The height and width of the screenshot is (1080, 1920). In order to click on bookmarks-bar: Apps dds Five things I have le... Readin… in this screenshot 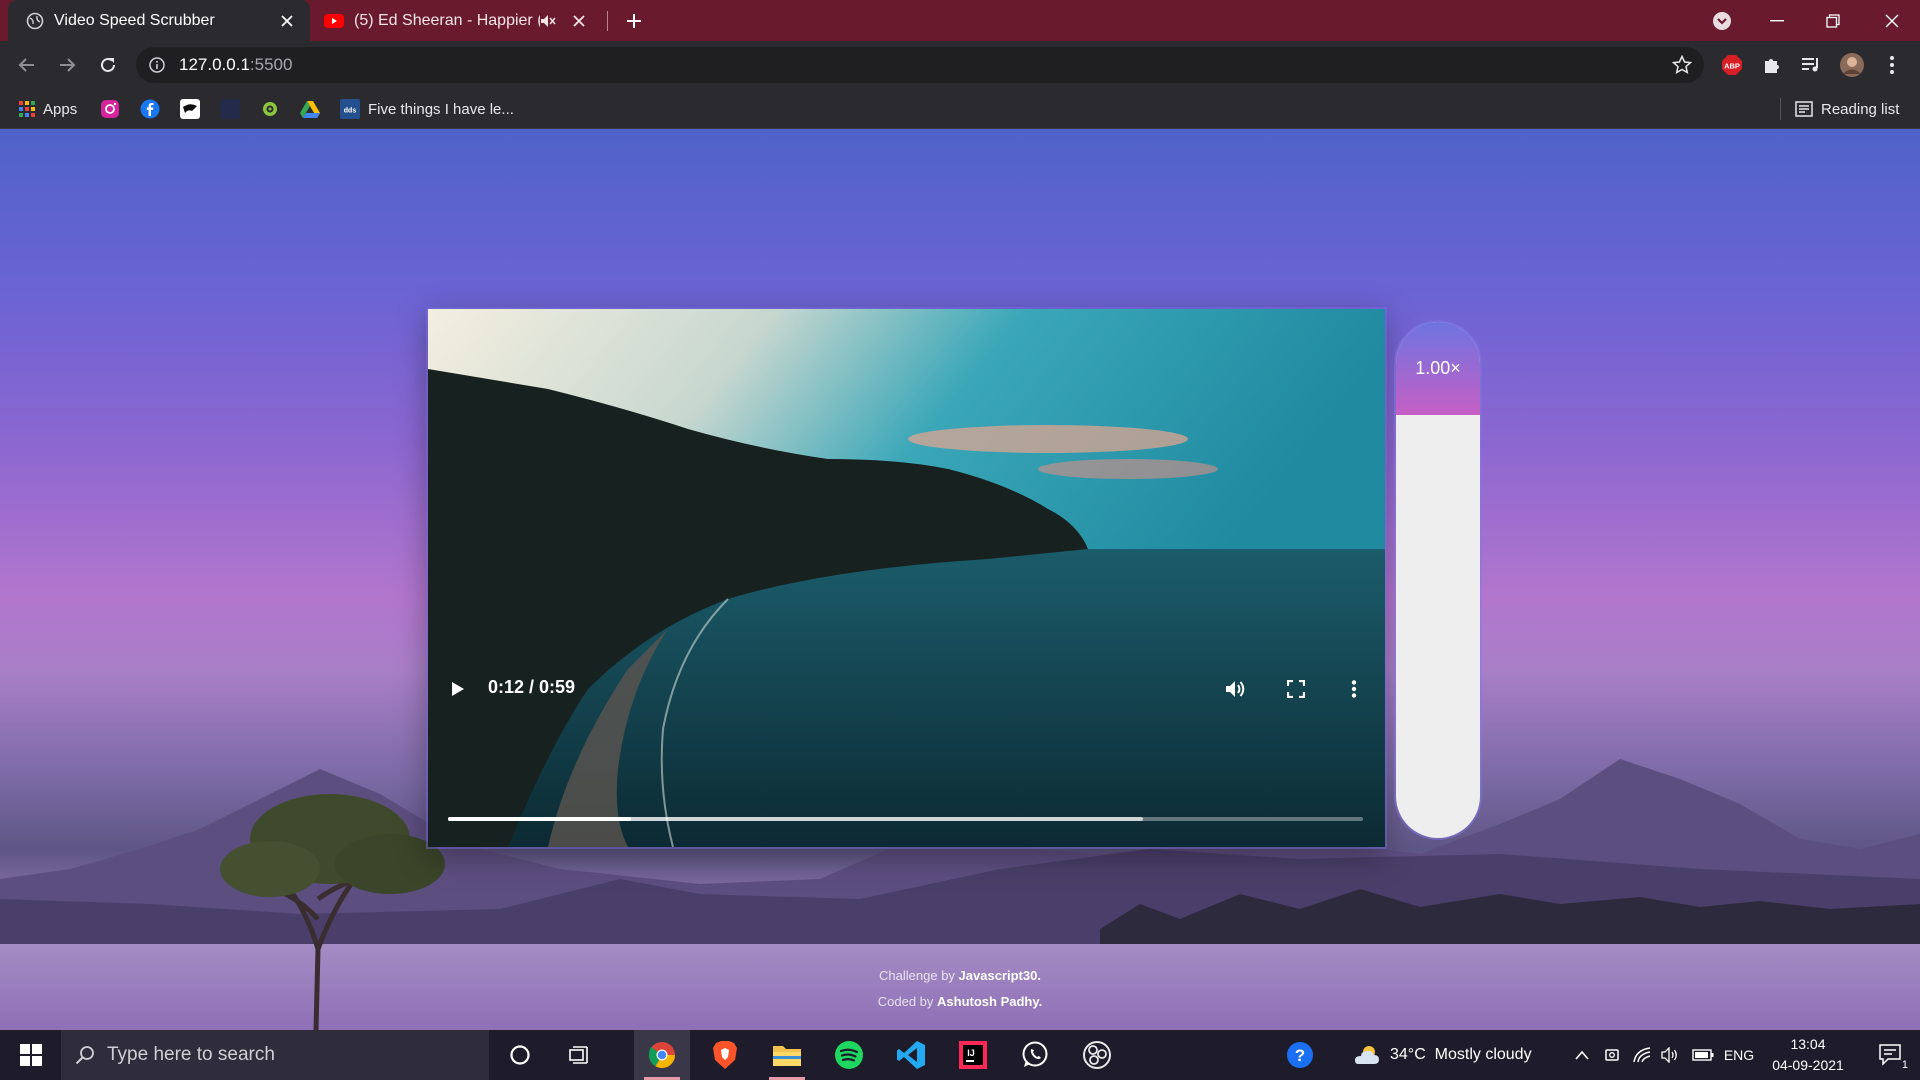, I will do `click(960, 109)`.